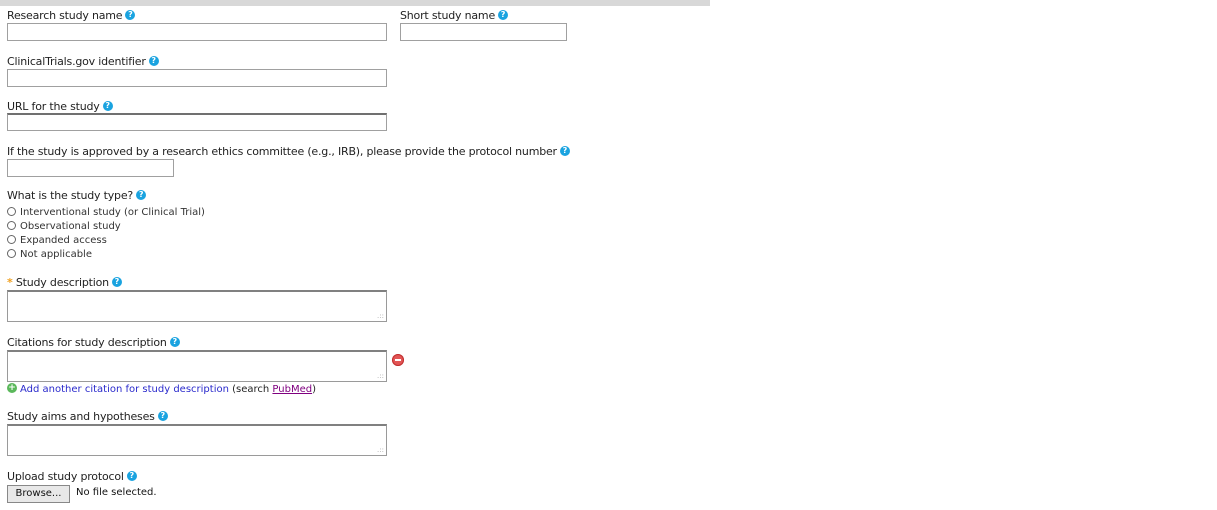 This screenshot has width=1217, height=510. I want to click on required-marker: *, so click(10, 282).